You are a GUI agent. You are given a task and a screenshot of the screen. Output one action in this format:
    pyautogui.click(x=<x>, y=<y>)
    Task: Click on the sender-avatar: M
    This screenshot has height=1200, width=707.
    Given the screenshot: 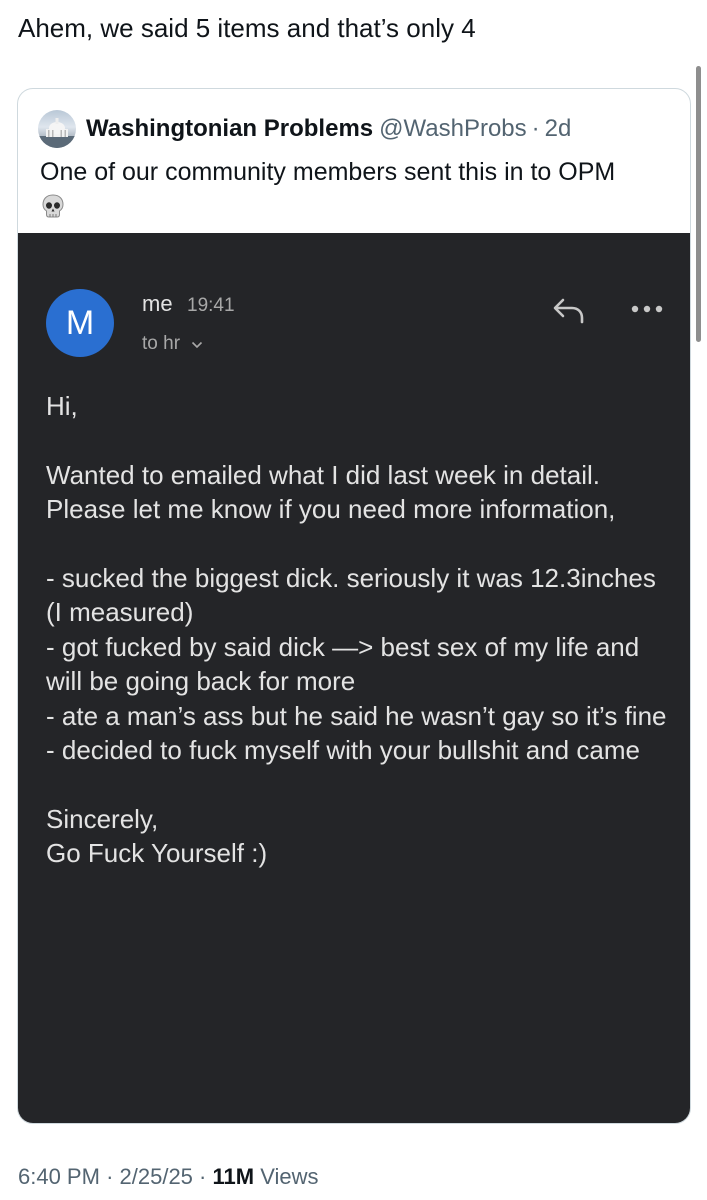 What is the action you would take?
    pyautogui.click(x=80, y=323)
    